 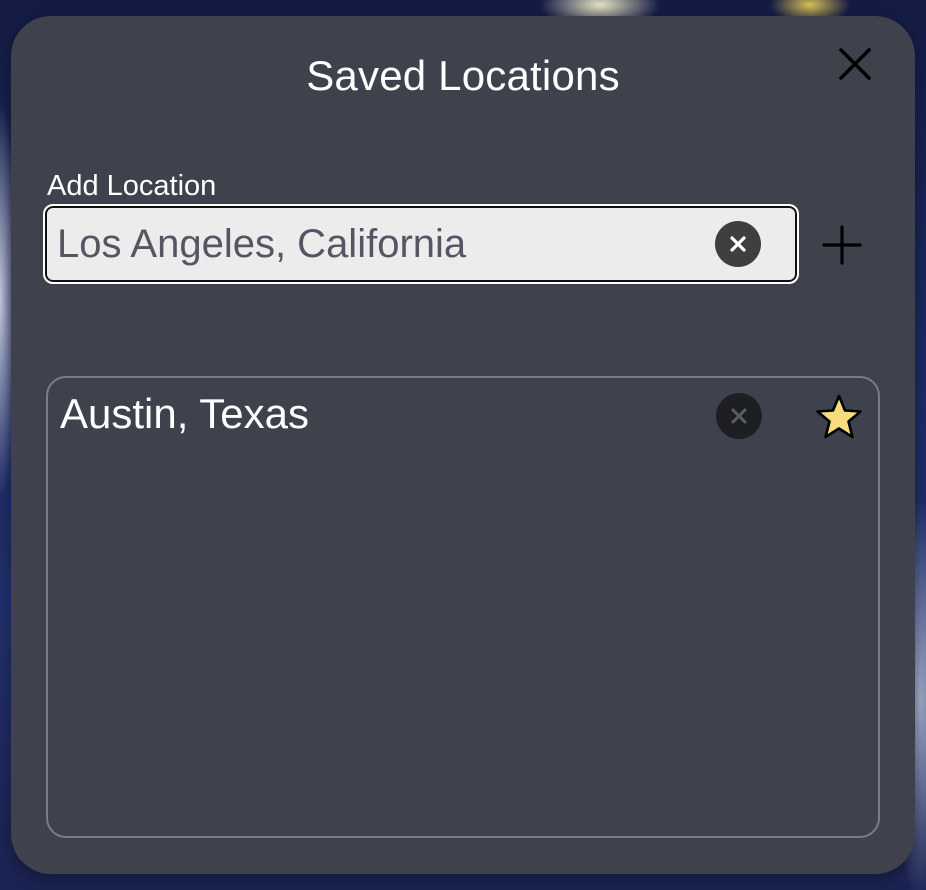 I want to click on add-location-input, so click(x=377, y=244).